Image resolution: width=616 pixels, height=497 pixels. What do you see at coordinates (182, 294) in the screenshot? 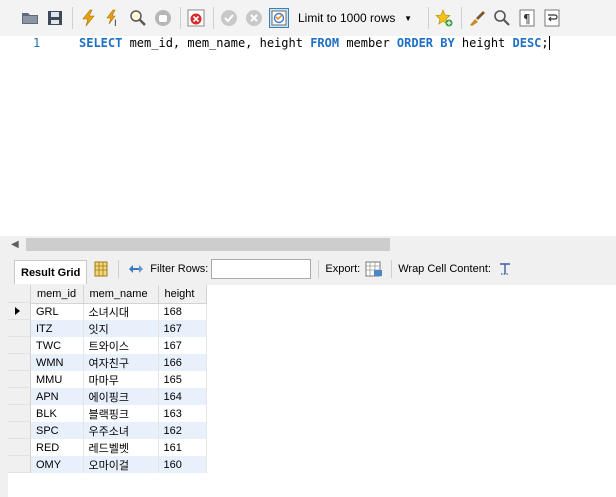
I see `column-header-height: height` at bounding box center [182, 294].